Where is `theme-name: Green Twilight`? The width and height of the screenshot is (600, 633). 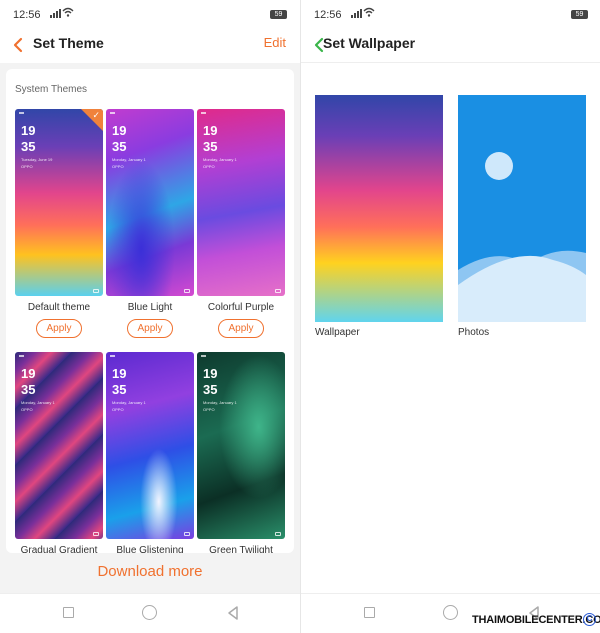 theme-name: Green Twilight is located at coordinates (241, 549).